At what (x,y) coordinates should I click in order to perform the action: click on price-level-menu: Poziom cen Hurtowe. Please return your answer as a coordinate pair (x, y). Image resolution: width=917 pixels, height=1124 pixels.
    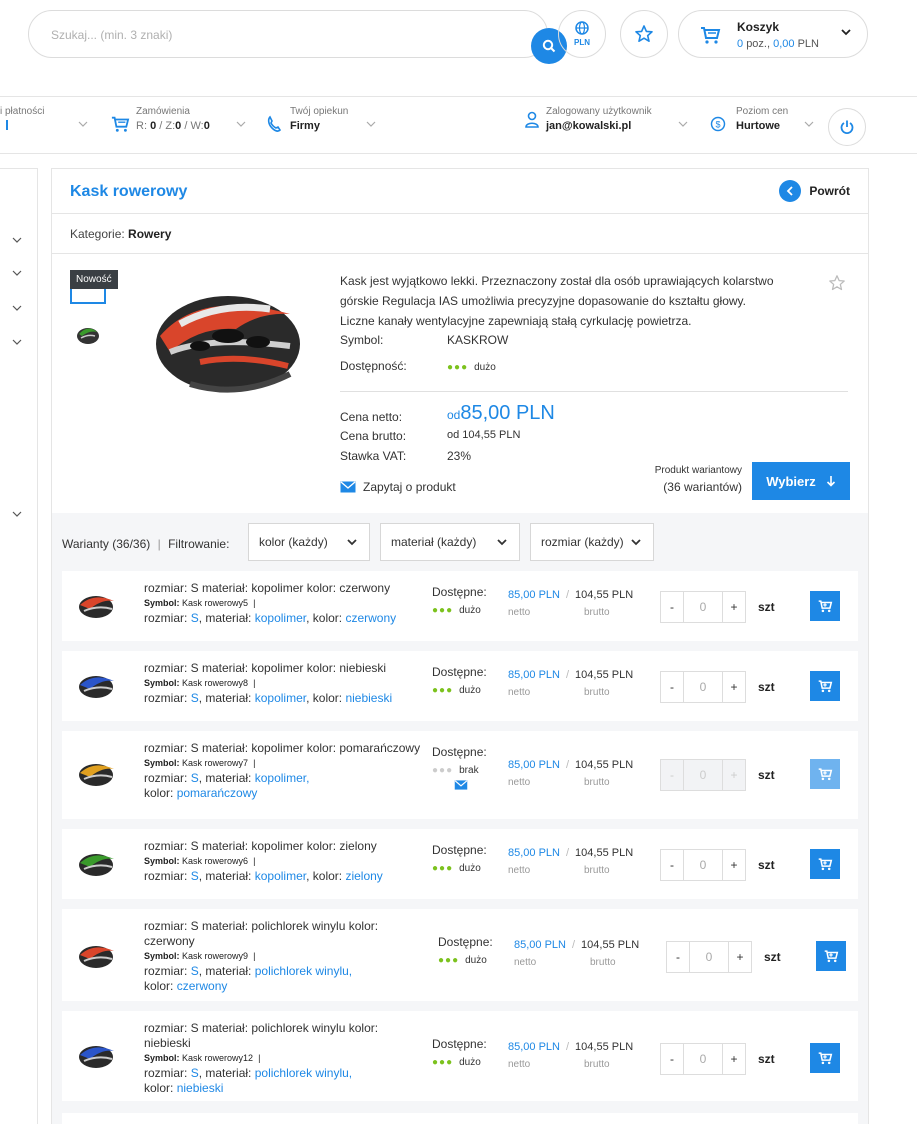
    Looking at the image, I should click on (762, 119).